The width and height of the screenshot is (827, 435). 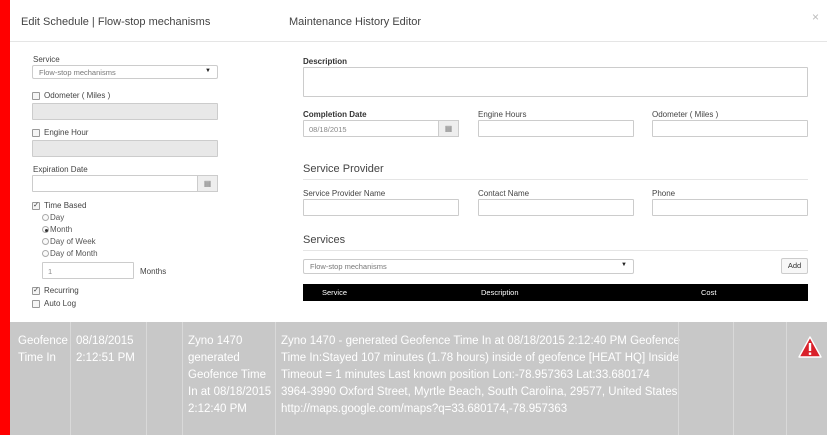 What do you see at coordinates (153, 271) in the screenshot?
I see `months-label: Months` at bounding box center [153, 271].